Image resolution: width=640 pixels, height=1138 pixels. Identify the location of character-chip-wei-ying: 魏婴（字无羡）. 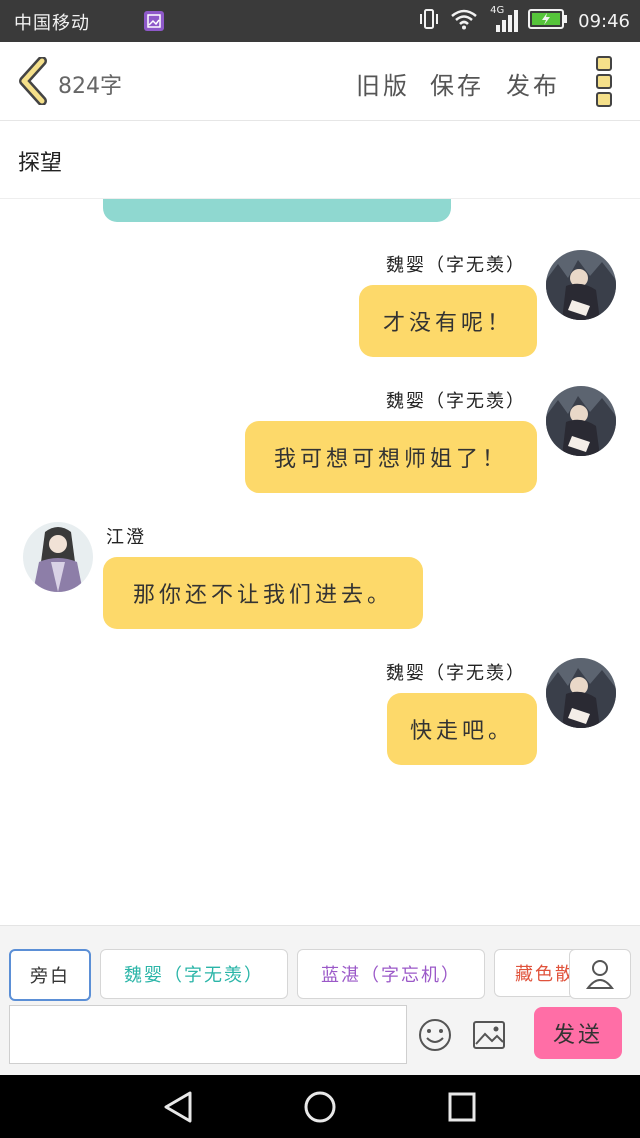
(194, 974).